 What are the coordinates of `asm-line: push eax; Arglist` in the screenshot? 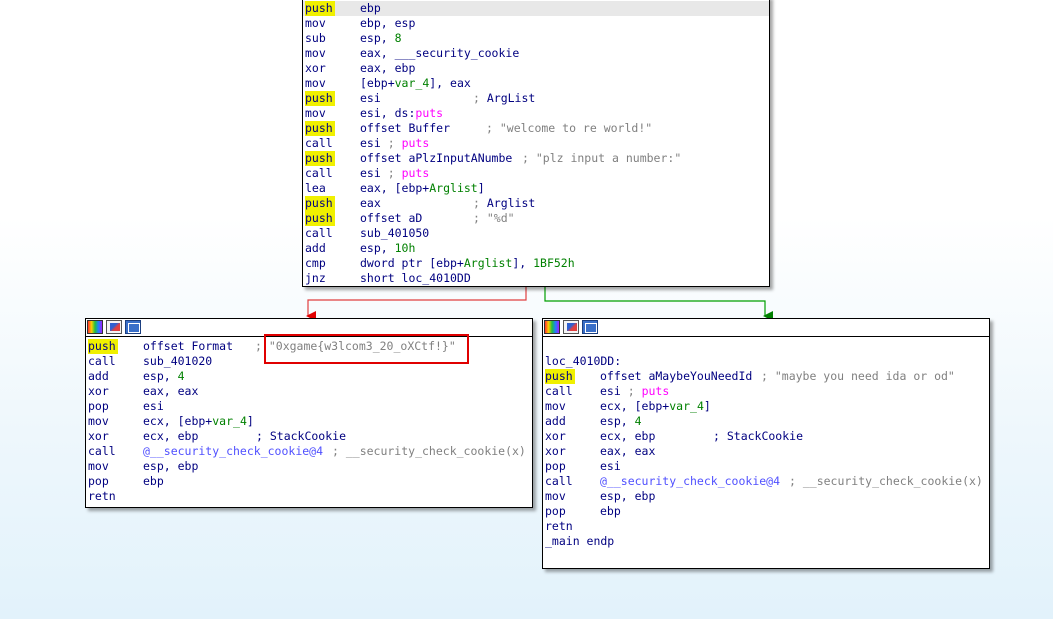 It's located at (536, 203).